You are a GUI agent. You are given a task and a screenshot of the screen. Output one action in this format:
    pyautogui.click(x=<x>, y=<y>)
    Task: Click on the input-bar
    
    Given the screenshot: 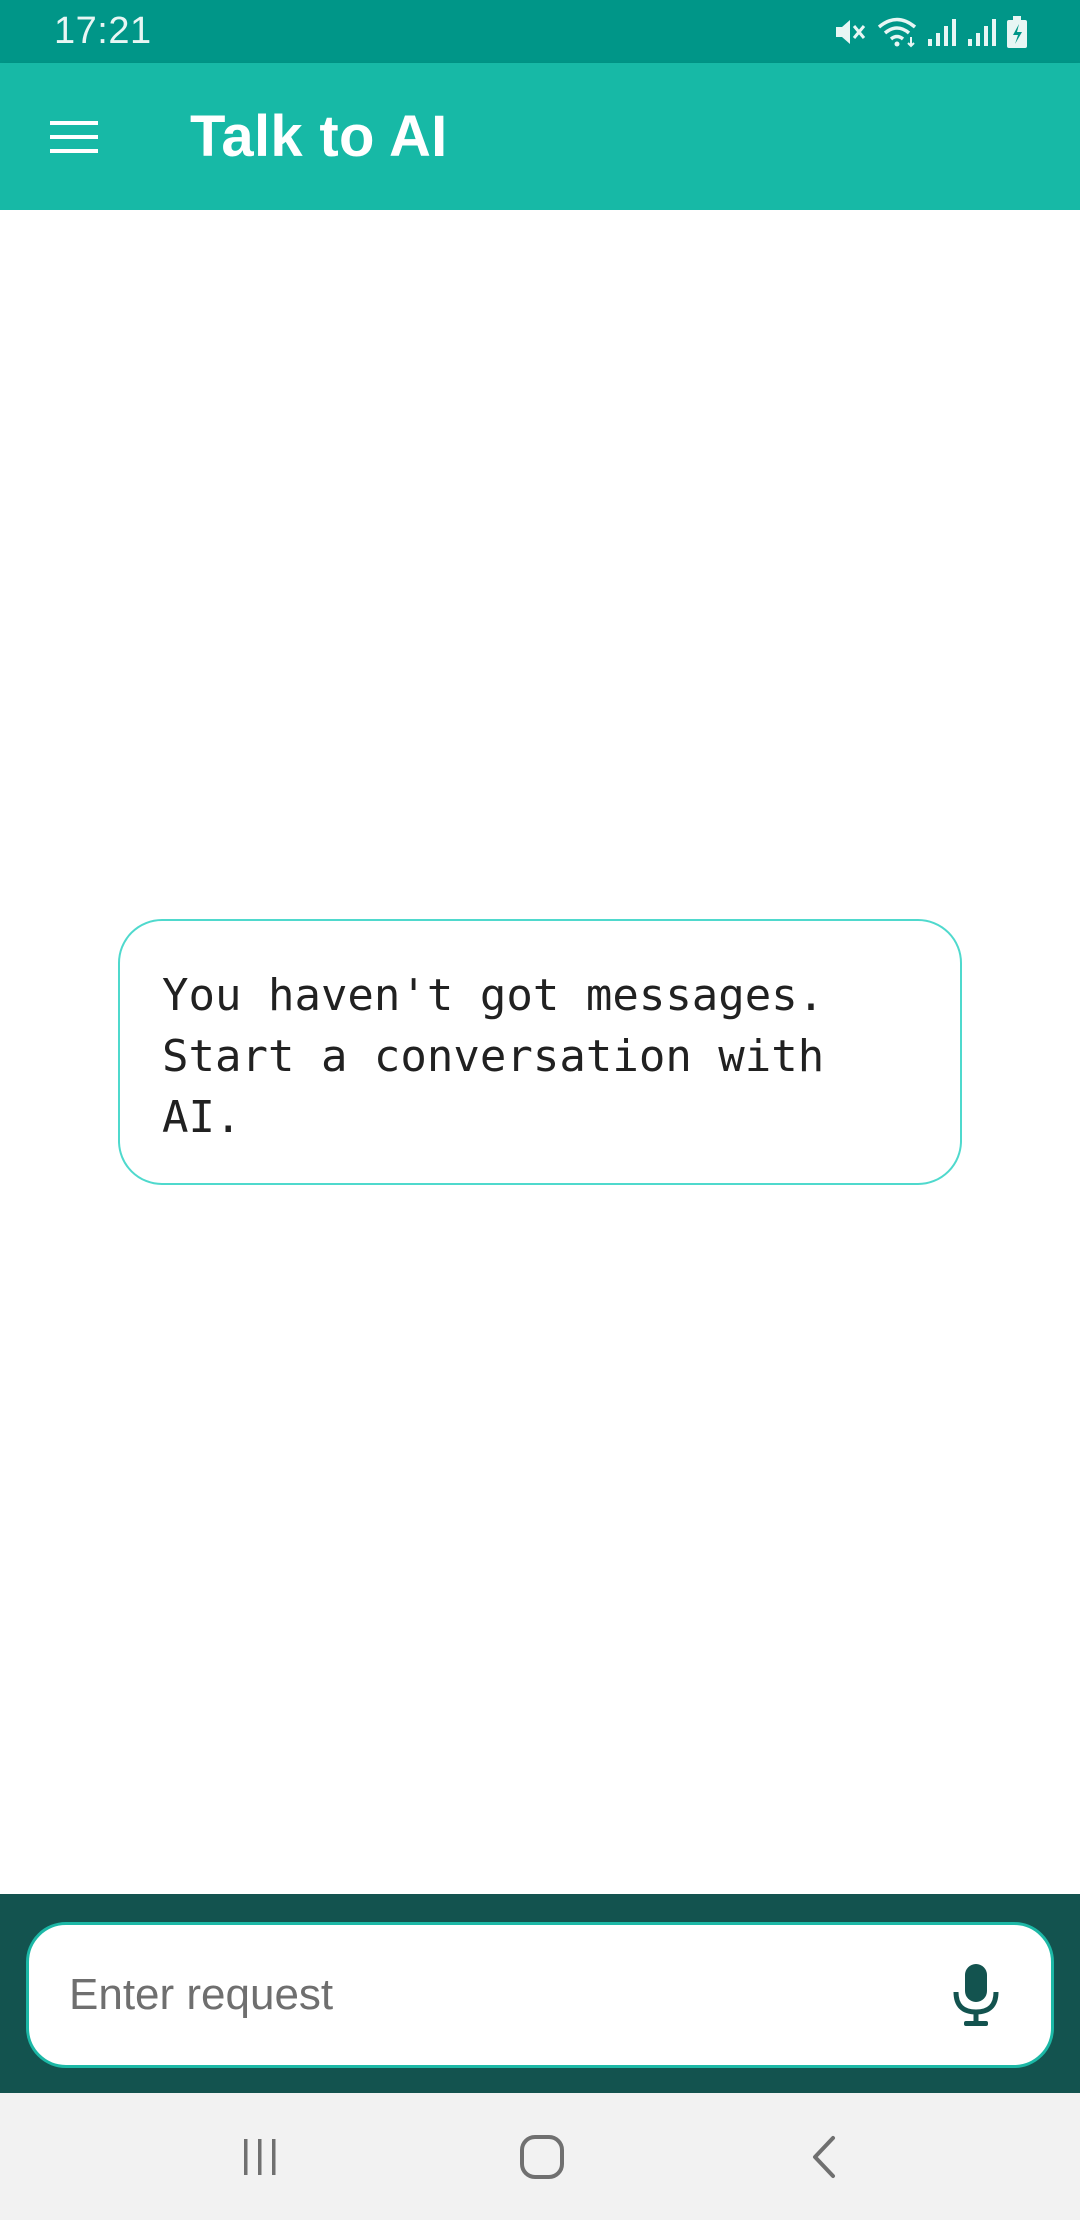 What is the action you would take?
    pyautogui.click(x=540, y=1993)
    